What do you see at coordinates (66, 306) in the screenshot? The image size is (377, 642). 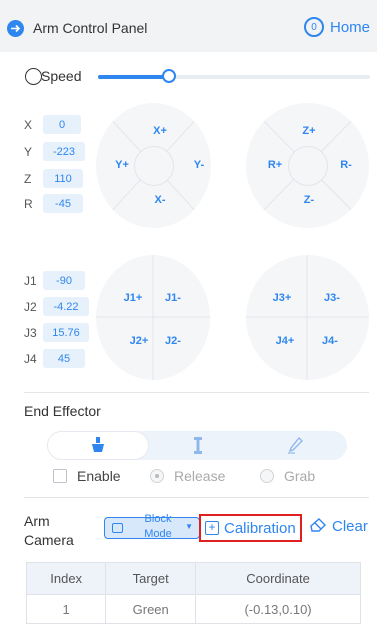 I see `value-j2: -4.22` at bounding box center [66, 306].